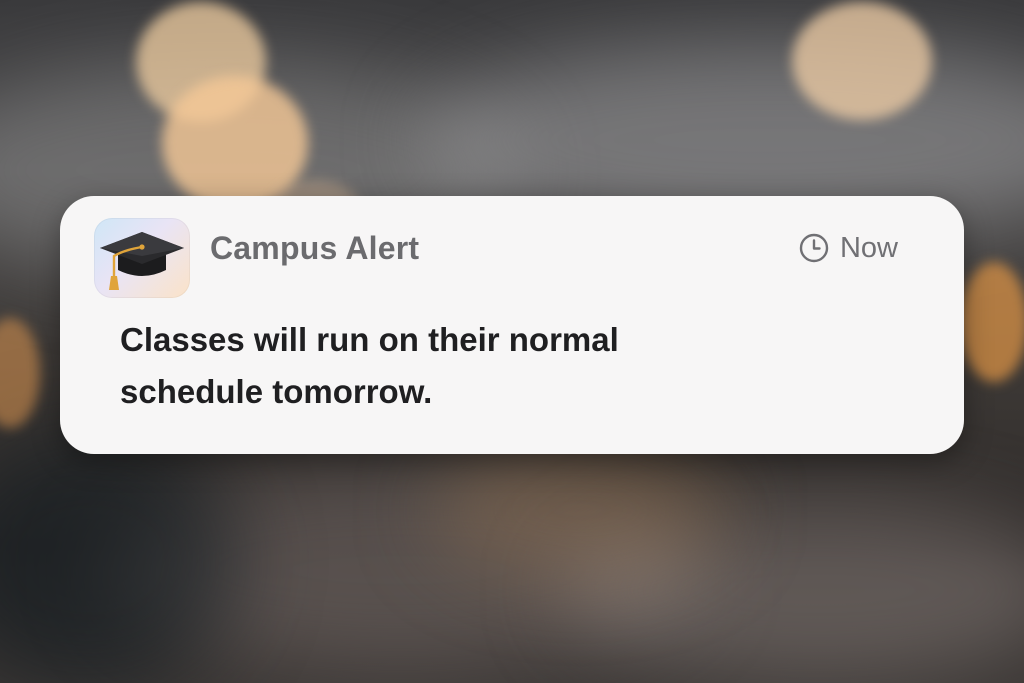 The height and width of the screenshot is (683, 1024). What do you see at coordinates (142, 261) in the screenshot?
I see `graduation-cap-icon` at bounding box center [142, 261].